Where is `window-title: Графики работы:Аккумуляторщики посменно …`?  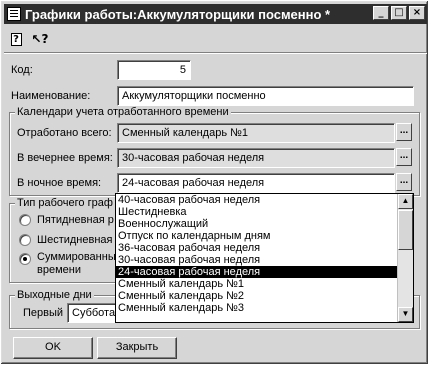
window-title: Графики работы:Аккумуляторщики посменно … is located at coordinates (178, 14).